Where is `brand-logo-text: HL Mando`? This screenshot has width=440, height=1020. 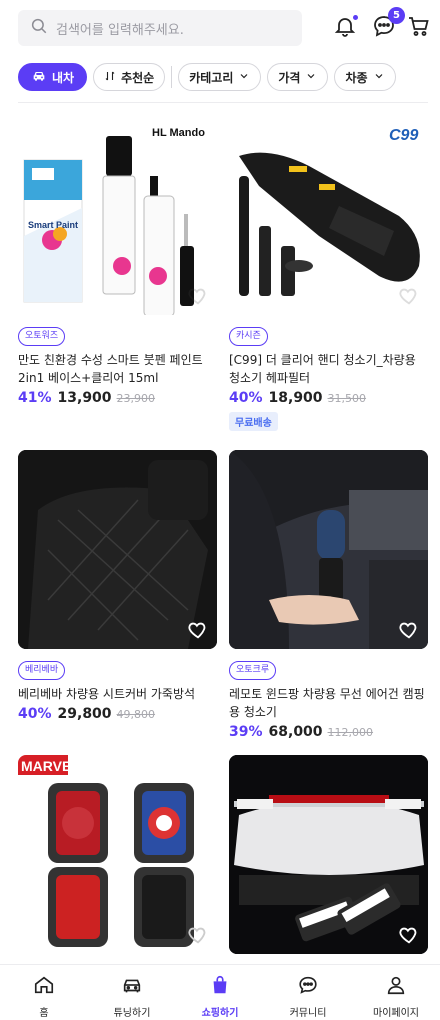
brand-logo-text: HL Mando is located at coordinates (178, 133).